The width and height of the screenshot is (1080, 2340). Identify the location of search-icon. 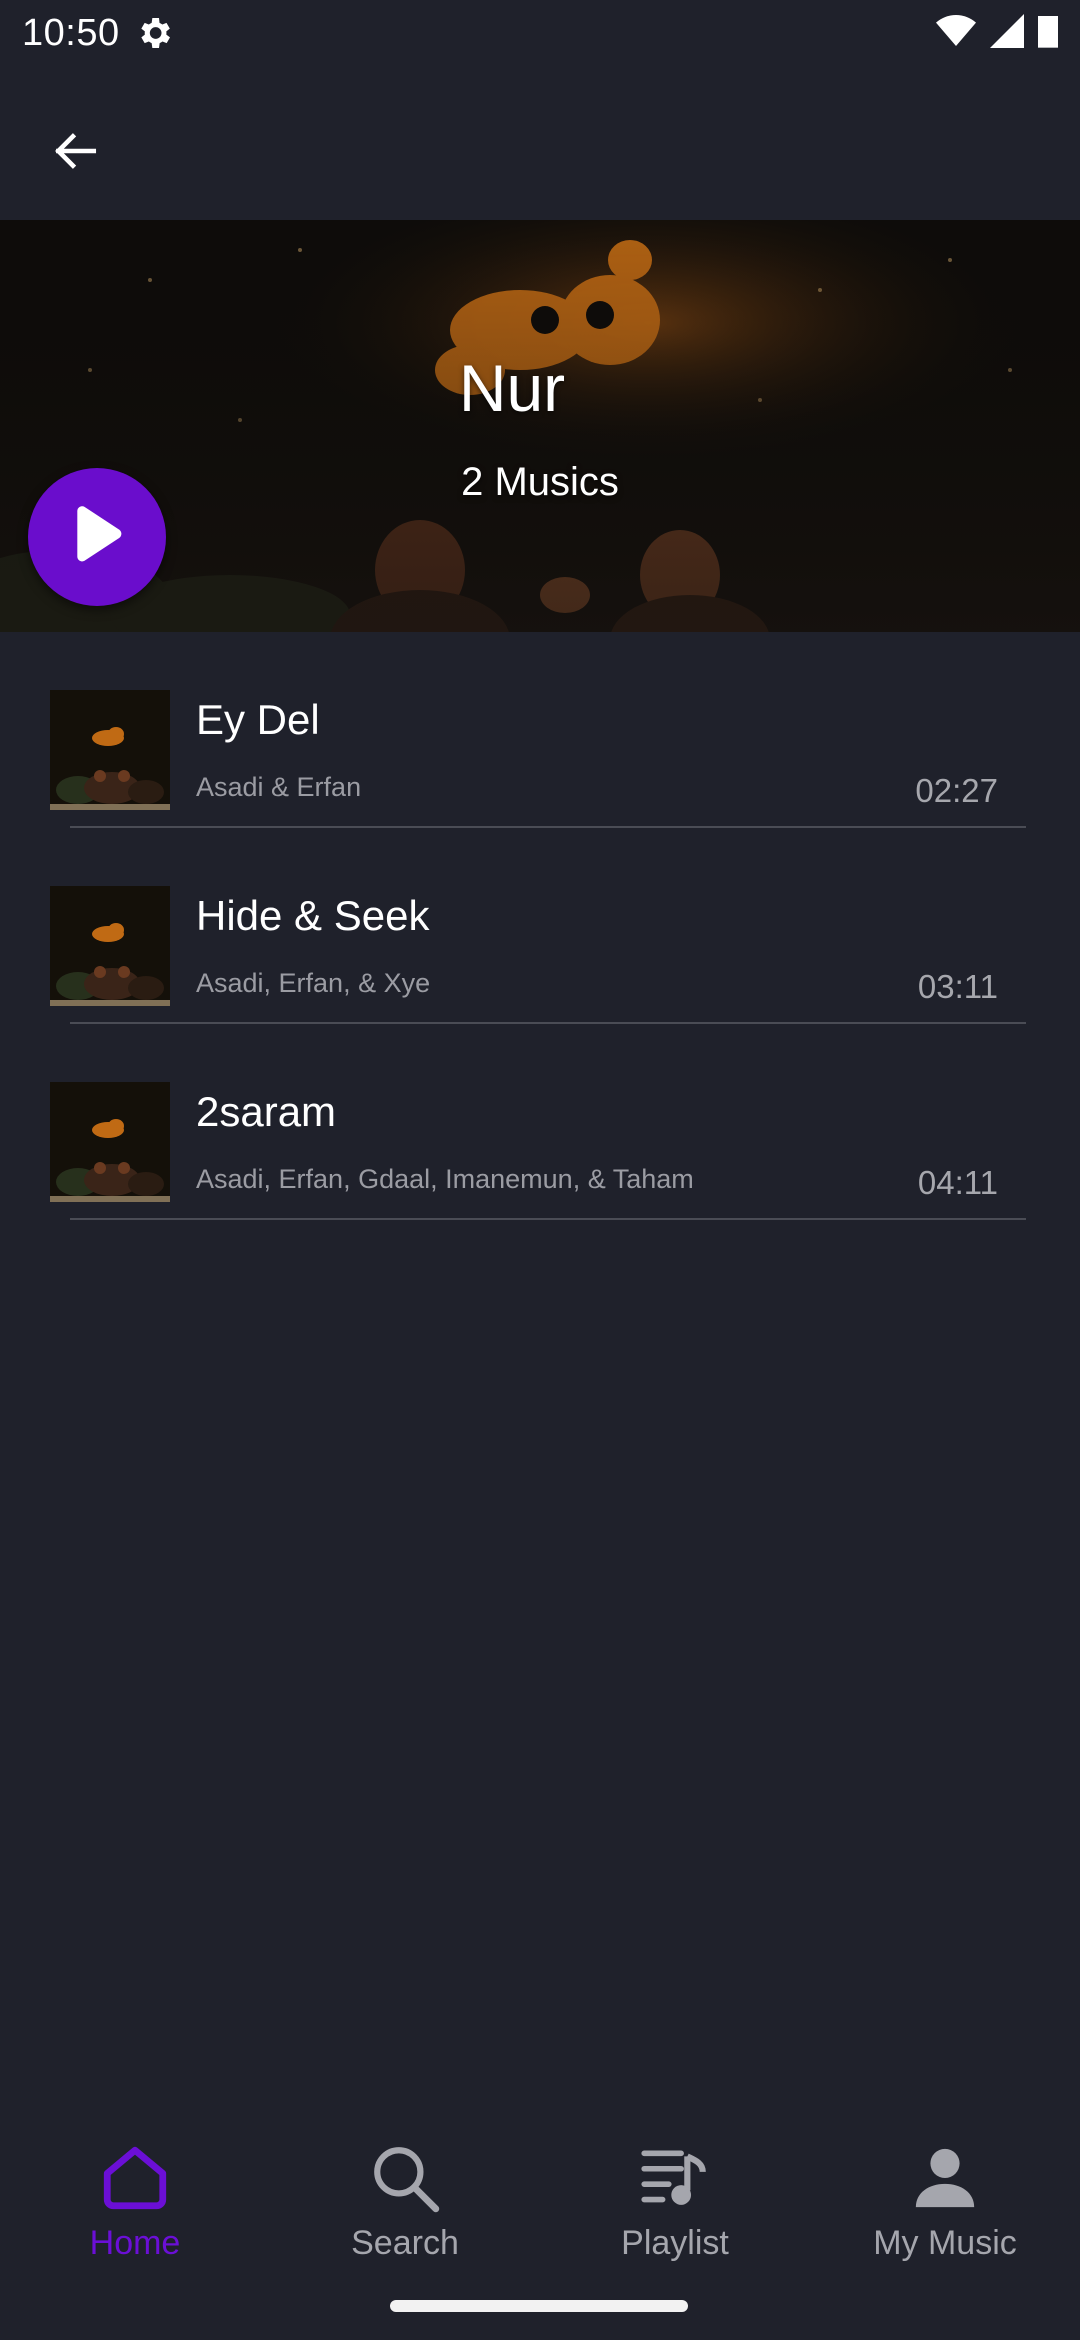
(405, 2178).